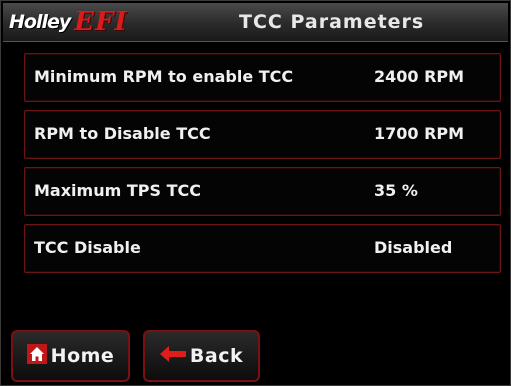 This screenshot has height=386, width=511. I want to click on back-button: Back, so click(201, 356).